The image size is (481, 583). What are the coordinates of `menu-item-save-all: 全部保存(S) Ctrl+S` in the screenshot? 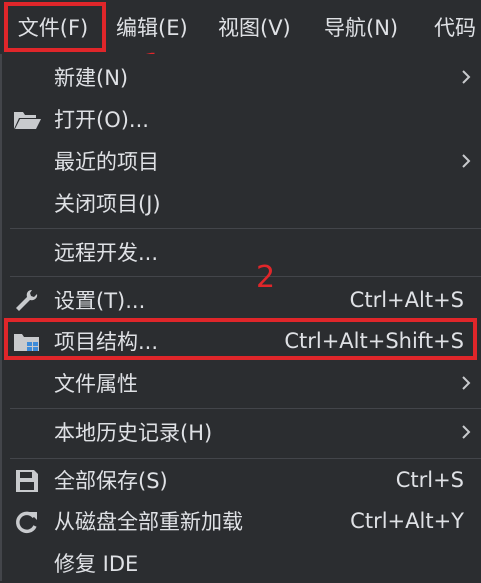 It's located at (241, 480).